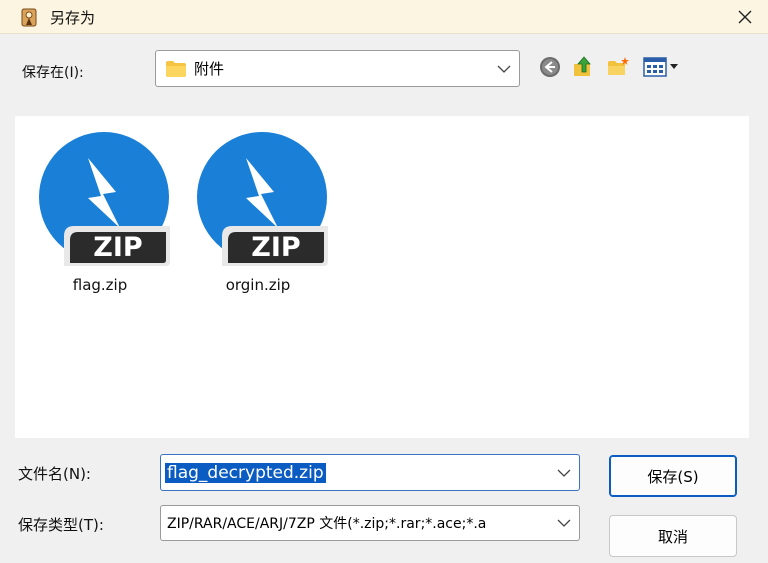 This screenshot has height=563, width=768. I want to click on cancel-button: 取消, so click(673, 536).